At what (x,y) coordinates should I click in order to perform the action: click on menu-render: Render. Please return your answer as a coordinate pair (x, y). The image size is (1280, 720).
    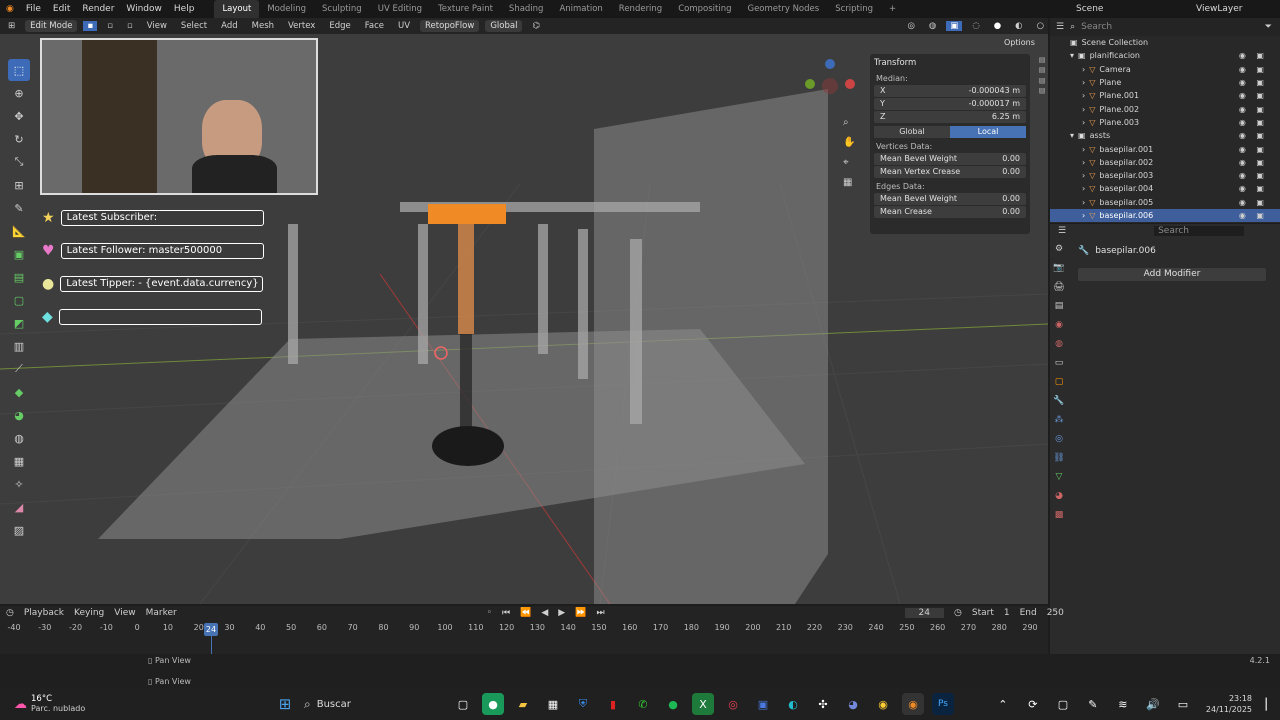
    Looking at the image, I should click on (98, 9).